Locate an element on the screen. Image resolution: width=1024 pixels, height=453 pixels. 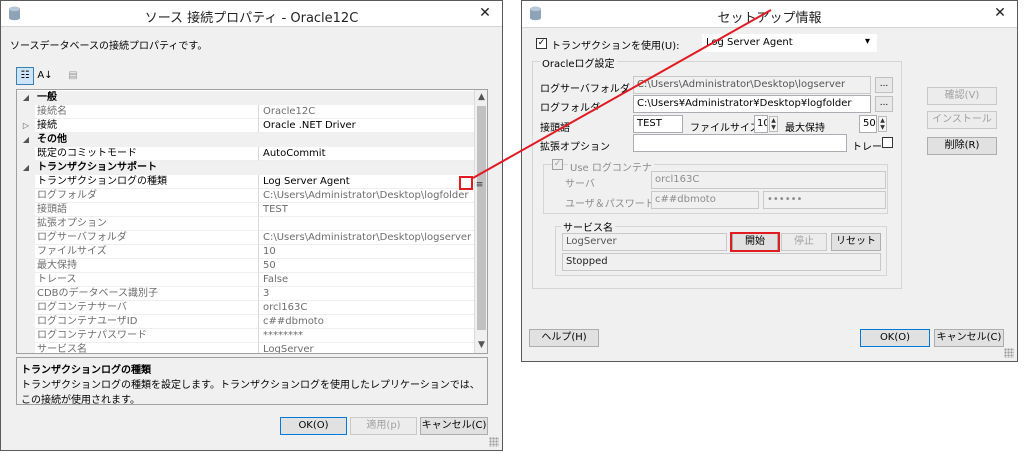
scroll-thumb is located at coordinates (481, 218).